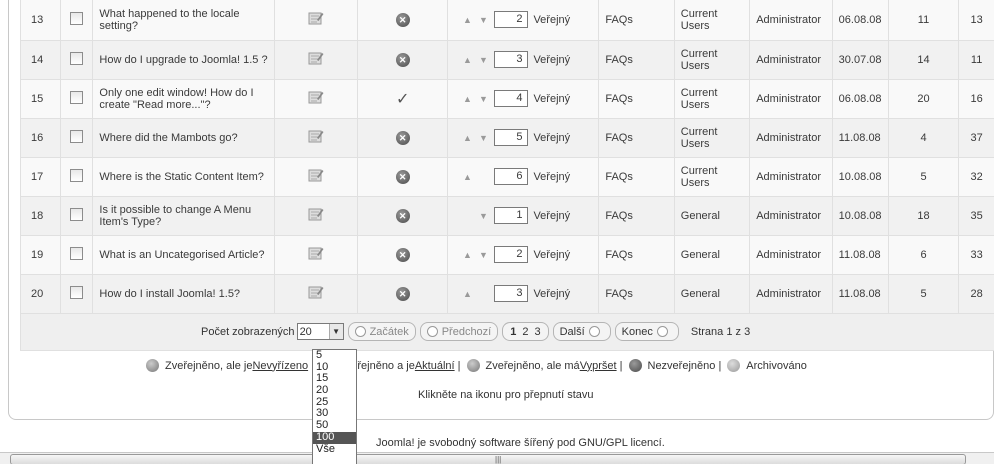 This screenshot has height=464, width=994. What do you see at coordinates (581, 331) in the screenshot?
I see `next-button: Další` at bounding box center [581, 331].